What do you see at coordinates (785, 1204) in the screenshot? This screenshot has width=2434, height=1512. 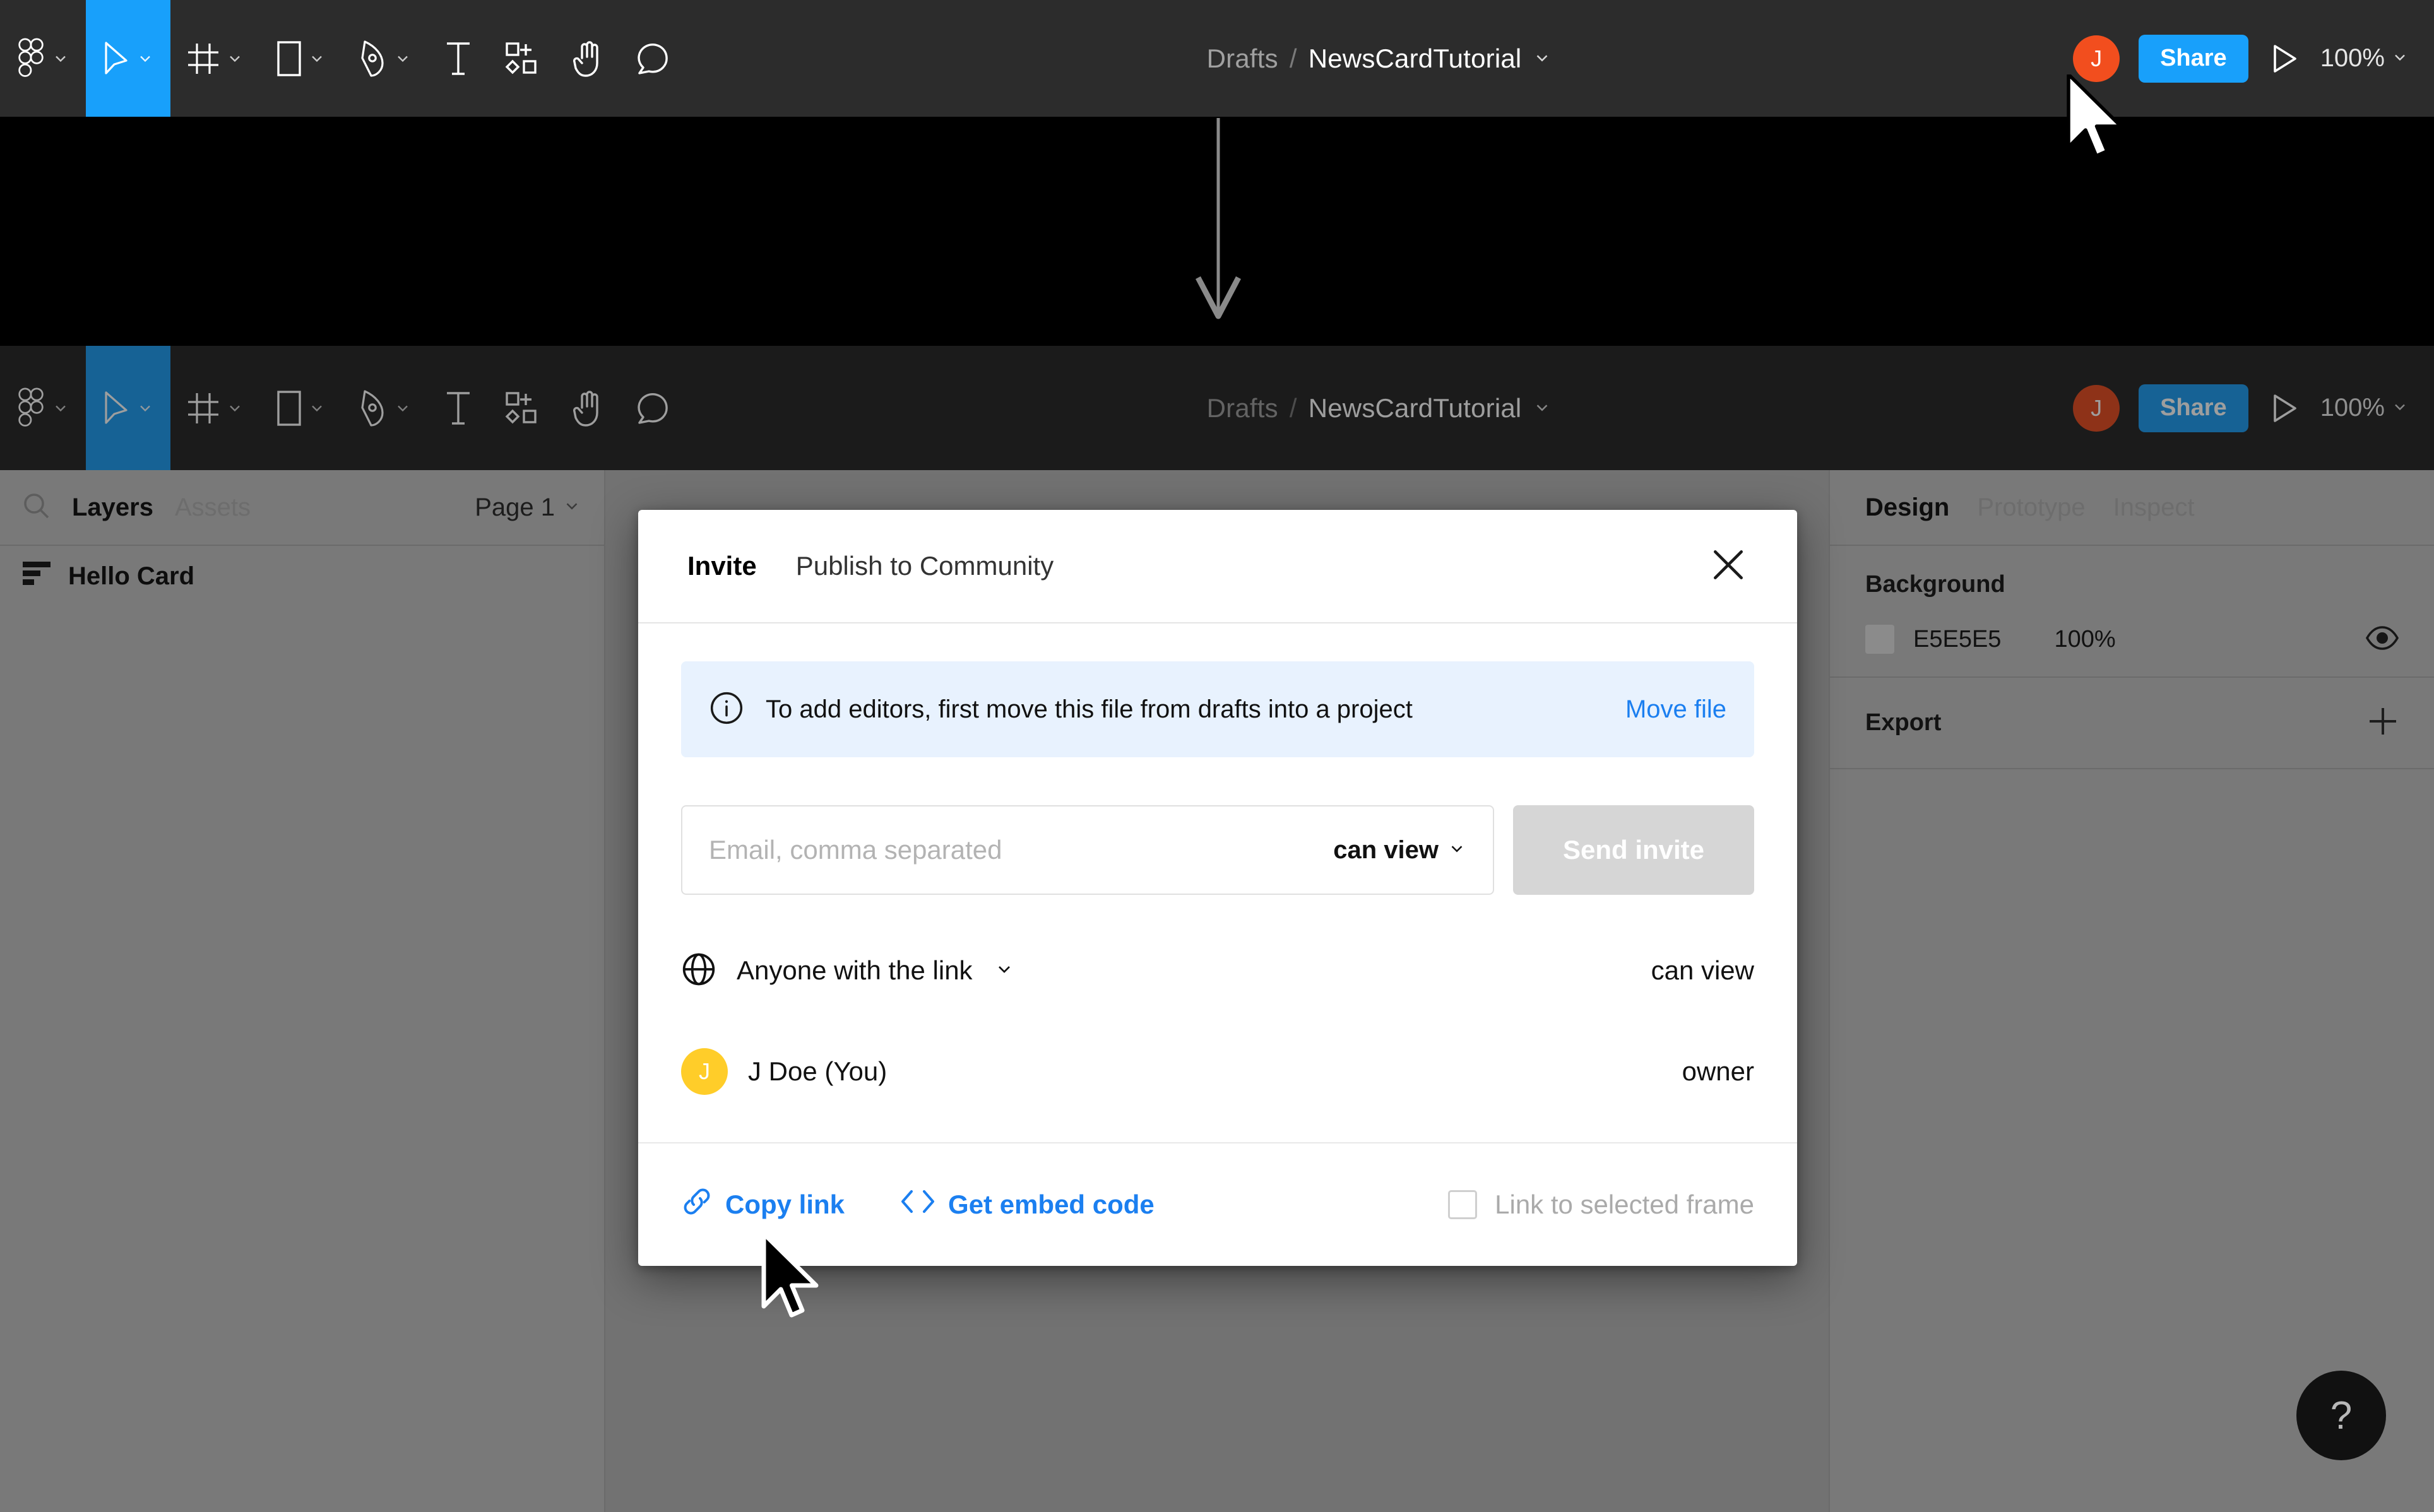 I see `copy-link-label: Copy link` at bounding box center [785, 1204].